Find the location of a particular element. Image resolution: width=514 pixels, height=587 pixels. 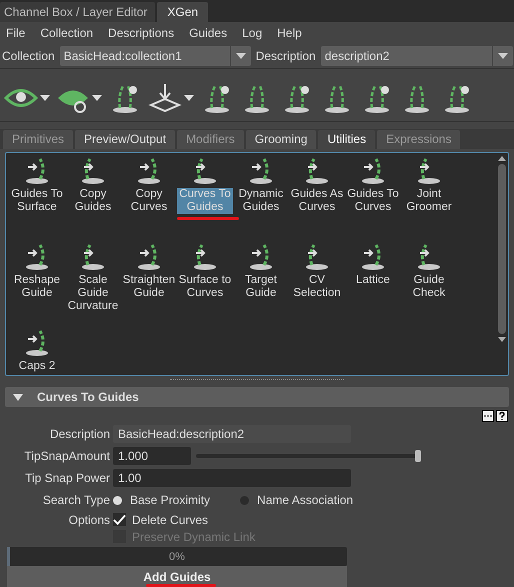

progress-text: 0% is located at coordinates (177, 556).